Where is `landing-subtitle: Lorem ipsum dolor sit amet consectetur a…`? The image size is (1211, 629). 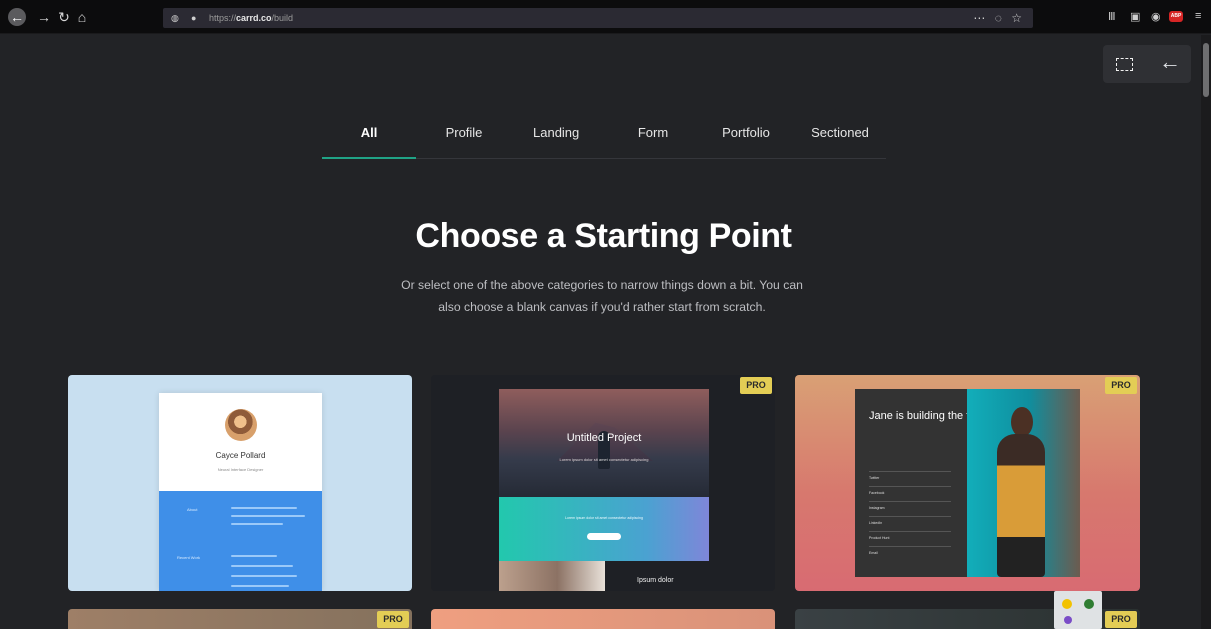
landing-subtitle: Lorem ipsum dolor sit amet consectetur a… is located at coordinates (604, 459).